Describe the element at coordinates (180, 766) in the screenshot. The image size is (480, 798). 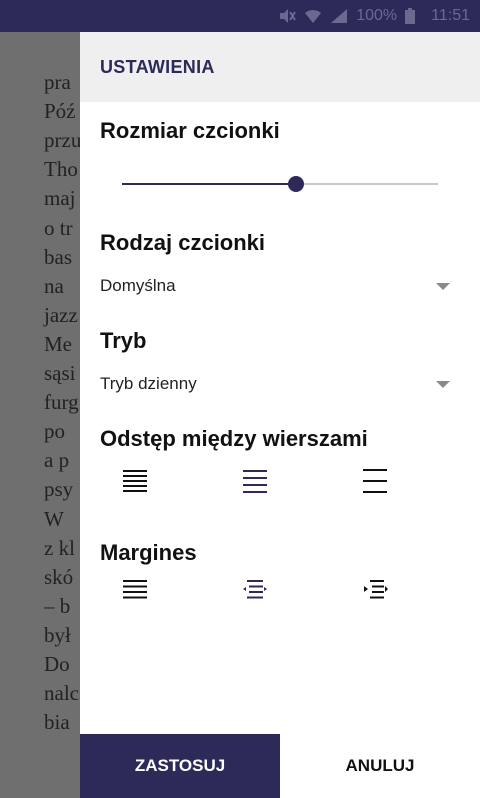
I see `apply-button: ZASTOSUJ` at that location.